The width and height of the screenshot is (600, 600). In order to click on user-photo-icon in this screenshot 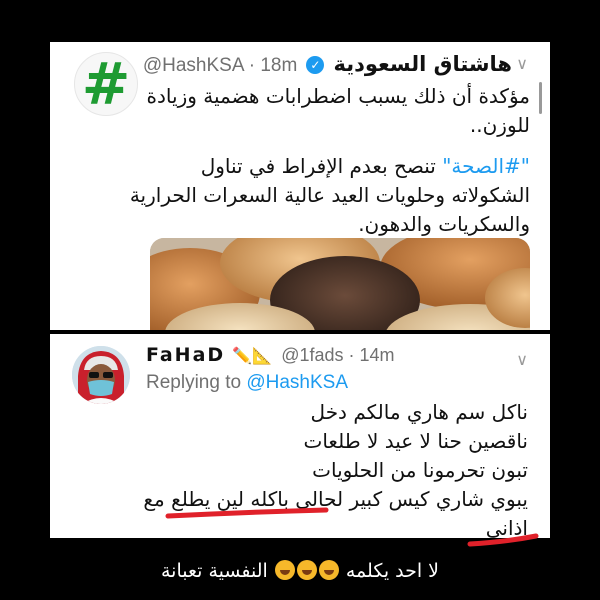, I will do `click(101, 375)`.